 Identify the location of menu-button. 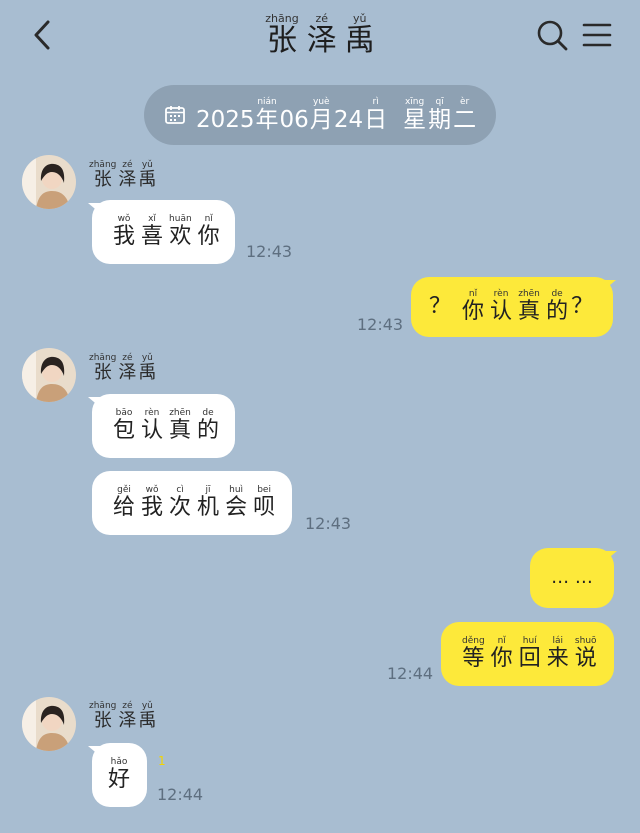
(598, 36).